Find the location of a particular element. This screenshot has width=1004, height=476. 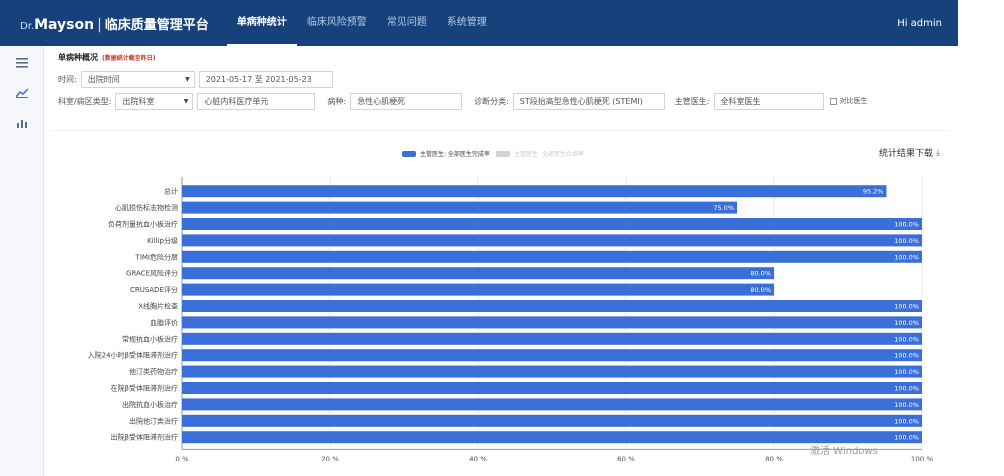

dept-label: 科室/病区类型: is located at coordinates (85, 101).